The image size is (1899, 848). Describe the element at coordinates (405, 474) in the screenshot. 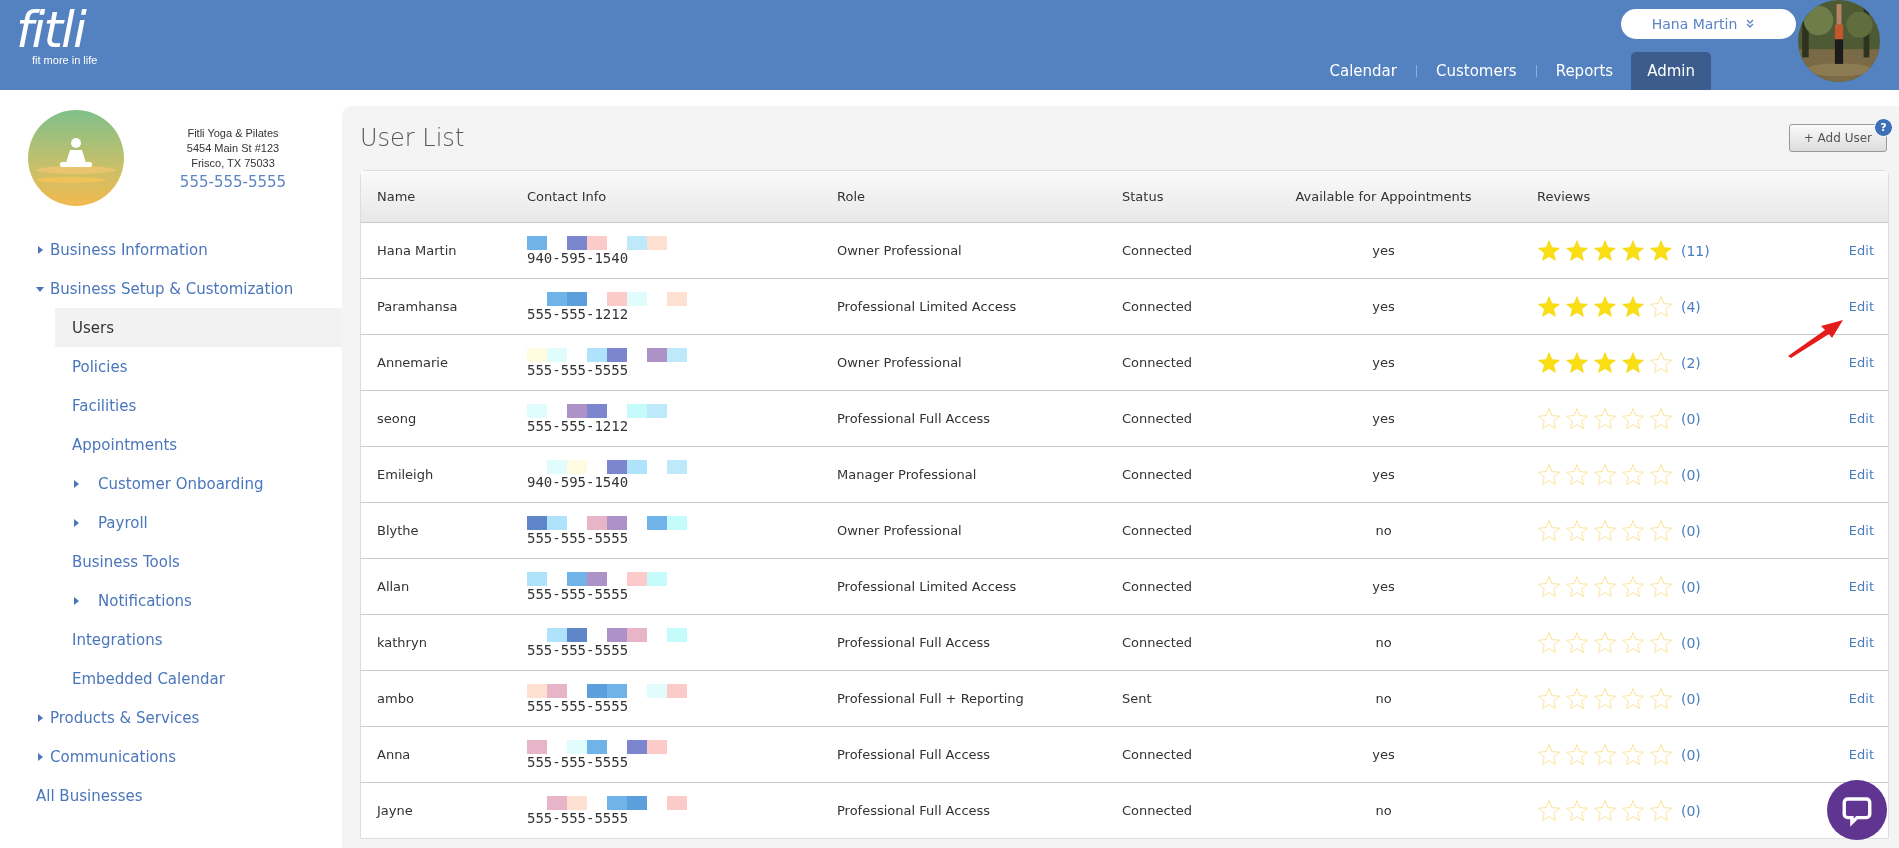

I see `table-cell-text: Emileigh` at that location.